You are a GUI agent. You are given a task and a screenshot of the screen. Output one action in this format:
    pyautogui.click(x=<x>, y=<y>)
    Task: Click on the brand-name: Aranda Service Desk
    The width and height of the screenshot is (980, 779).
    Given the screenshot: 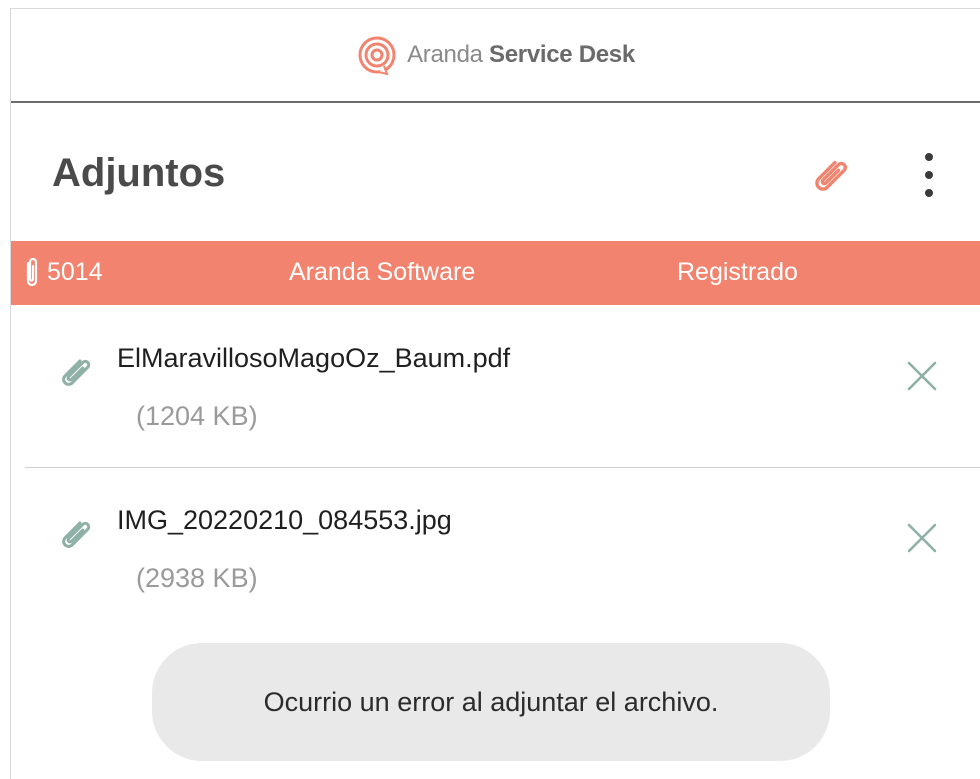 What is the action you would take?
    pyautogui.click(x=521, y=55)
    